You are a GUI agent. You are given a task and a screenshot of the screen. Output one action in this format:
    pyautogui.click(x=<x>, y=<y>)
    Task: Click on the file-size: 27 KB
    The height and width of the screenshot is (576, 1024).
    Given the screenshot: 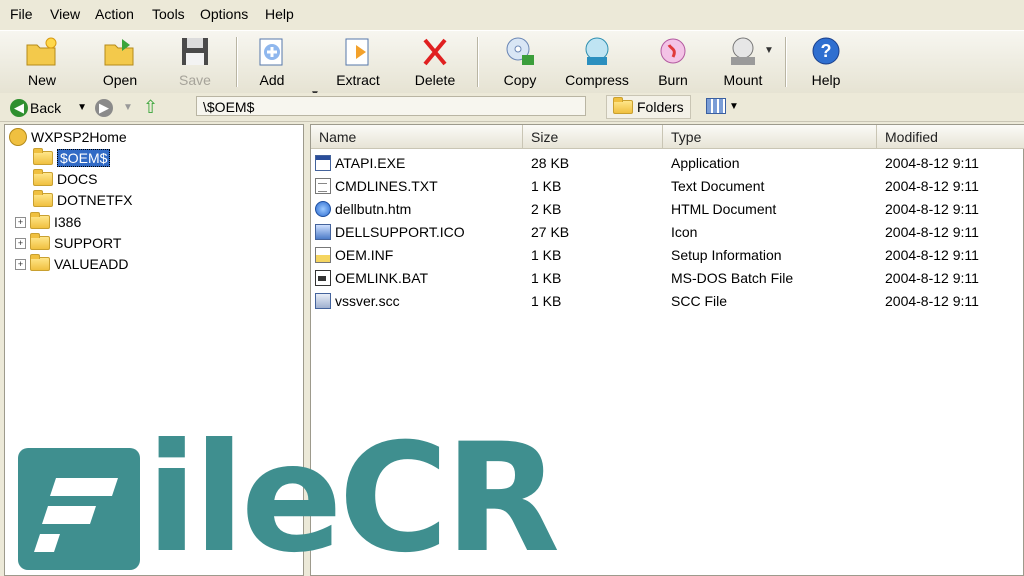 What is the action you would take?
    pyautogui.click(x=550, y=232)
    